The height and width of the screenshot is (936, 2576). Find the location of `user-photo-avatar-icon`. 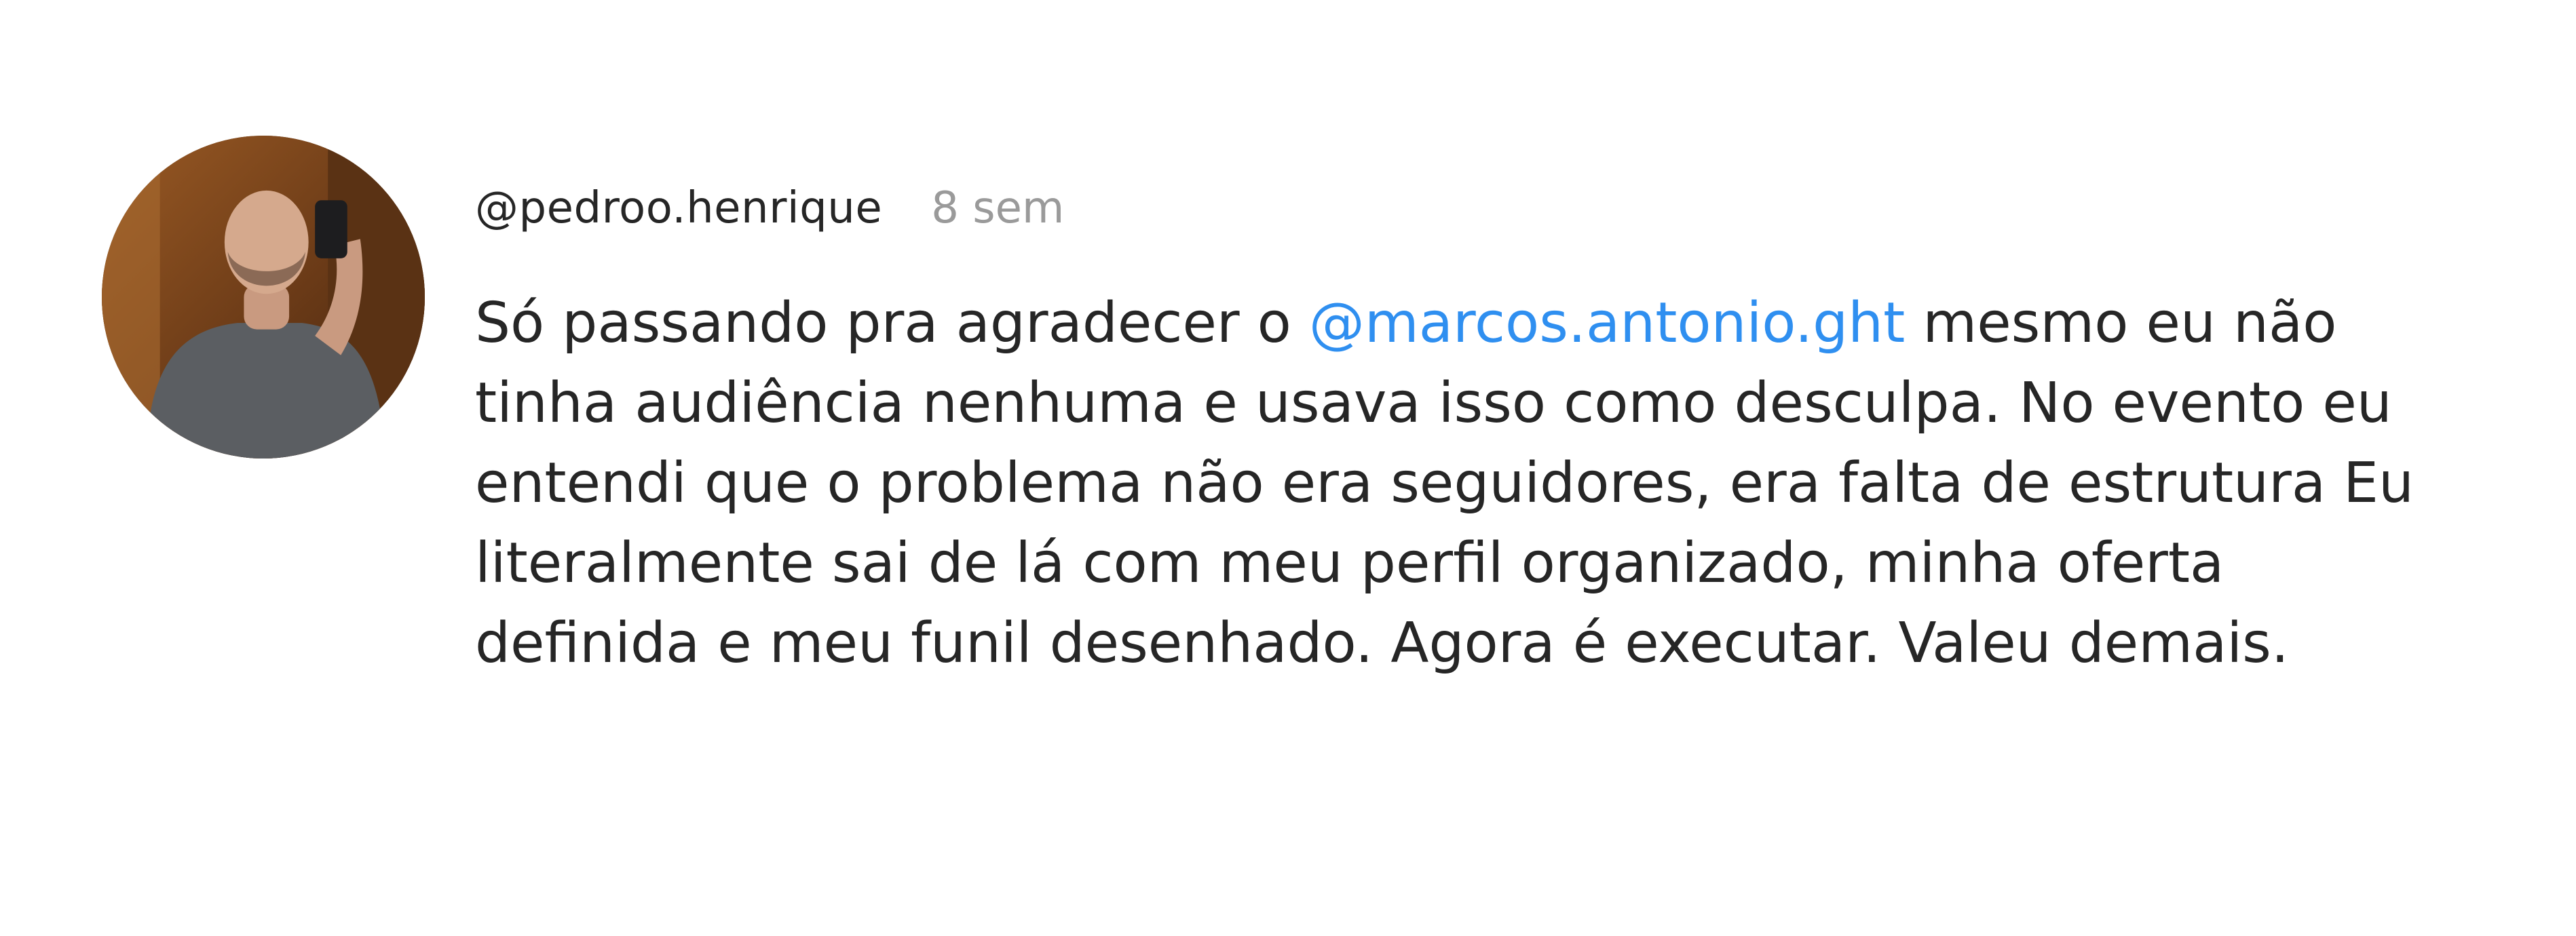

user-photo-avatar-icon is located at coordinates (264, 297).